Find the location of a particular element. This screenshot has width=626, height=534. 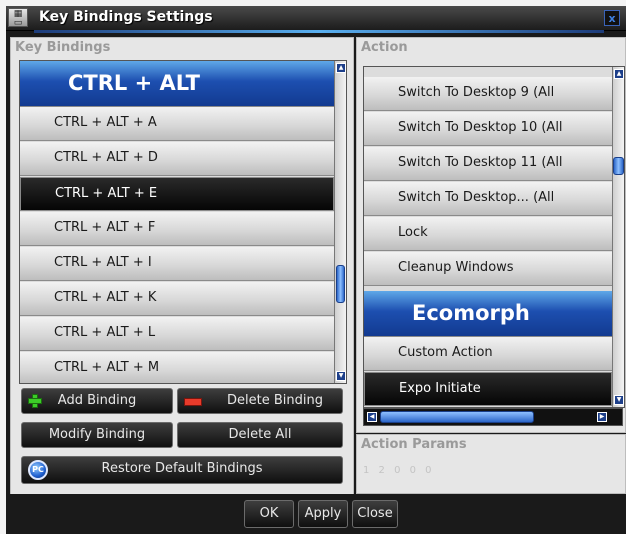

group-header-ctrl-alt: CTRL + ALT is located at coordinates (177, 84).